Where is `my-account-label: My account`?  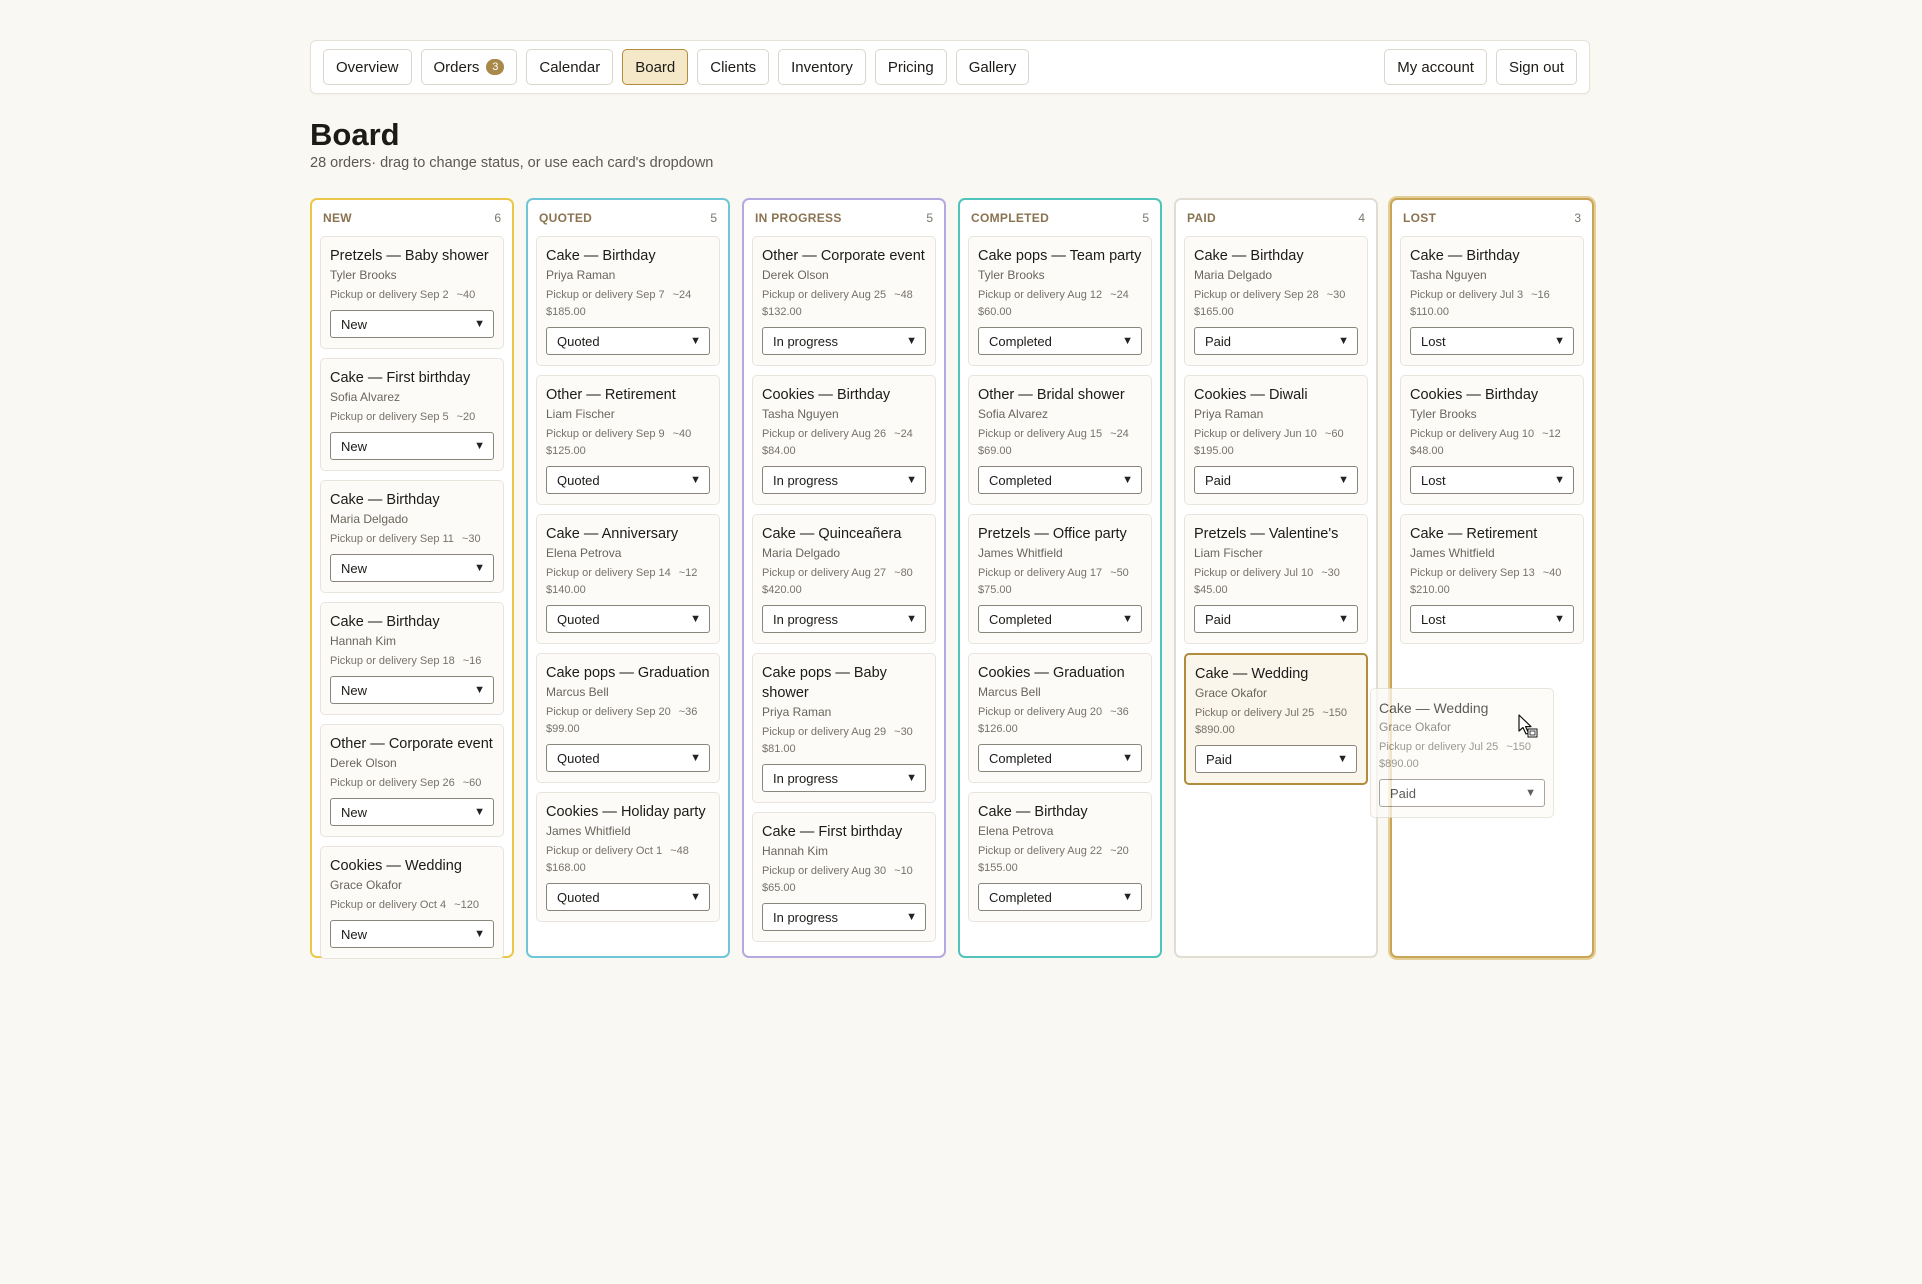
my-account-label: My account is located at coordinates (1435, 67).